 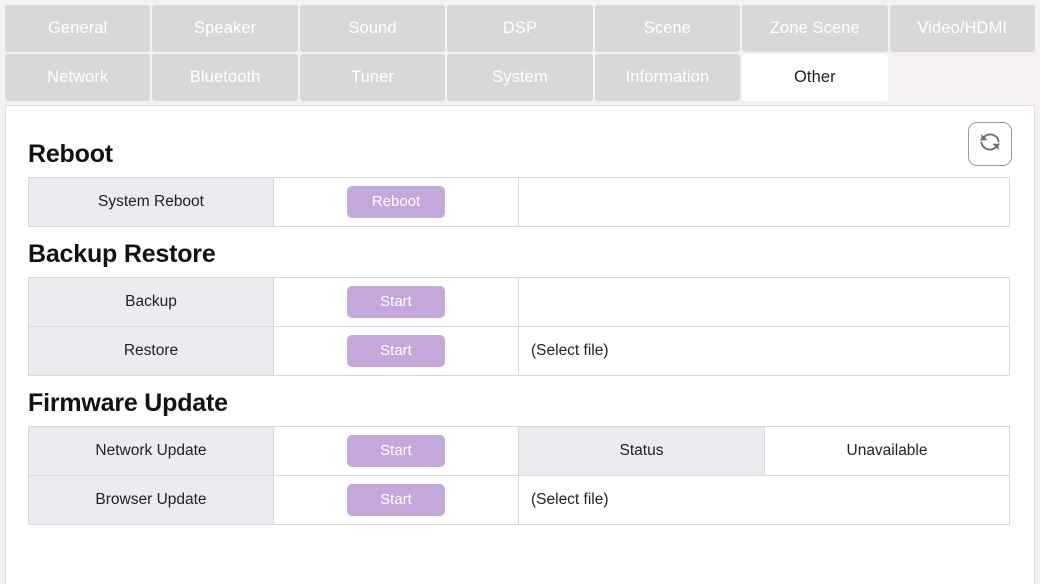 What do you see at coordinates (372, 77) in the screenshot?
I see `tab-tuner: Tuner` at bounding box center [372, 77].